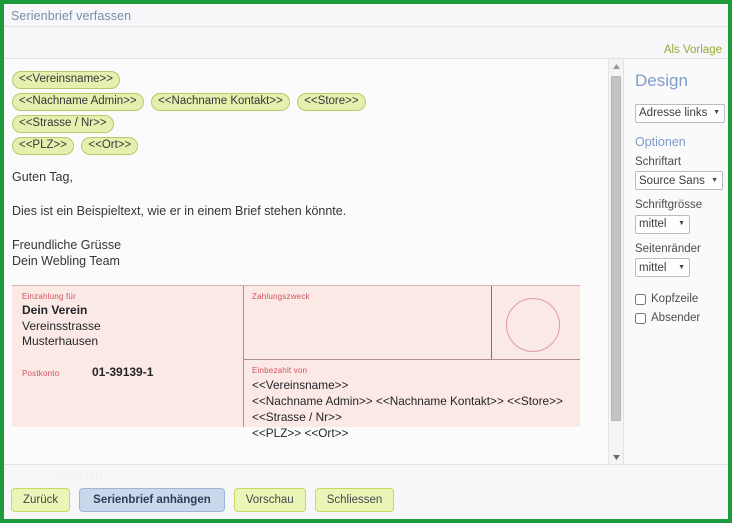 This screenshot has width=732, height=523. I want to click on merge-tag: <<Vereinsname>>, so click(66, 80).